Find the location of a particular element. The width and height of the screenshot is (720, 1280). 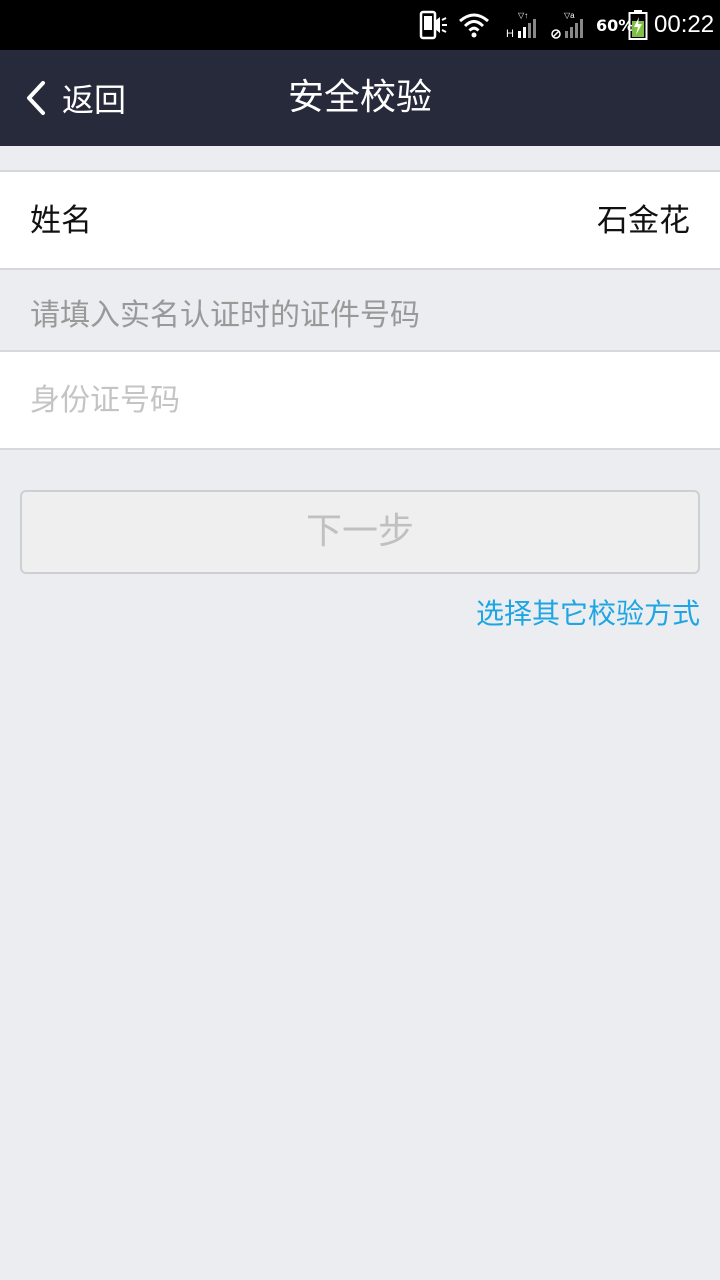

svg-text: ▽a is located at coordinates (569, 15).